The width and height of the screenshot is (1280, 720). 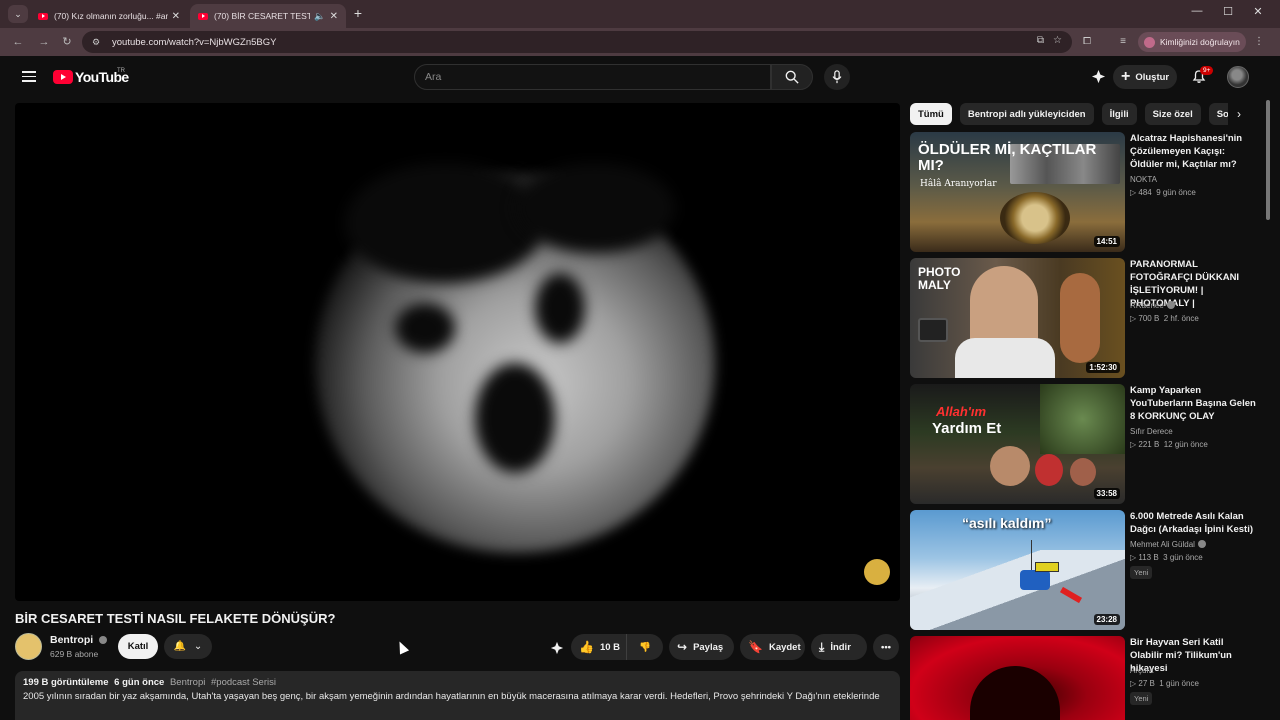 What do you see at coordinates (1123, 42) in the screenshot?
I see `media-control-icon: ≡` at bounding box center [1123, 42].